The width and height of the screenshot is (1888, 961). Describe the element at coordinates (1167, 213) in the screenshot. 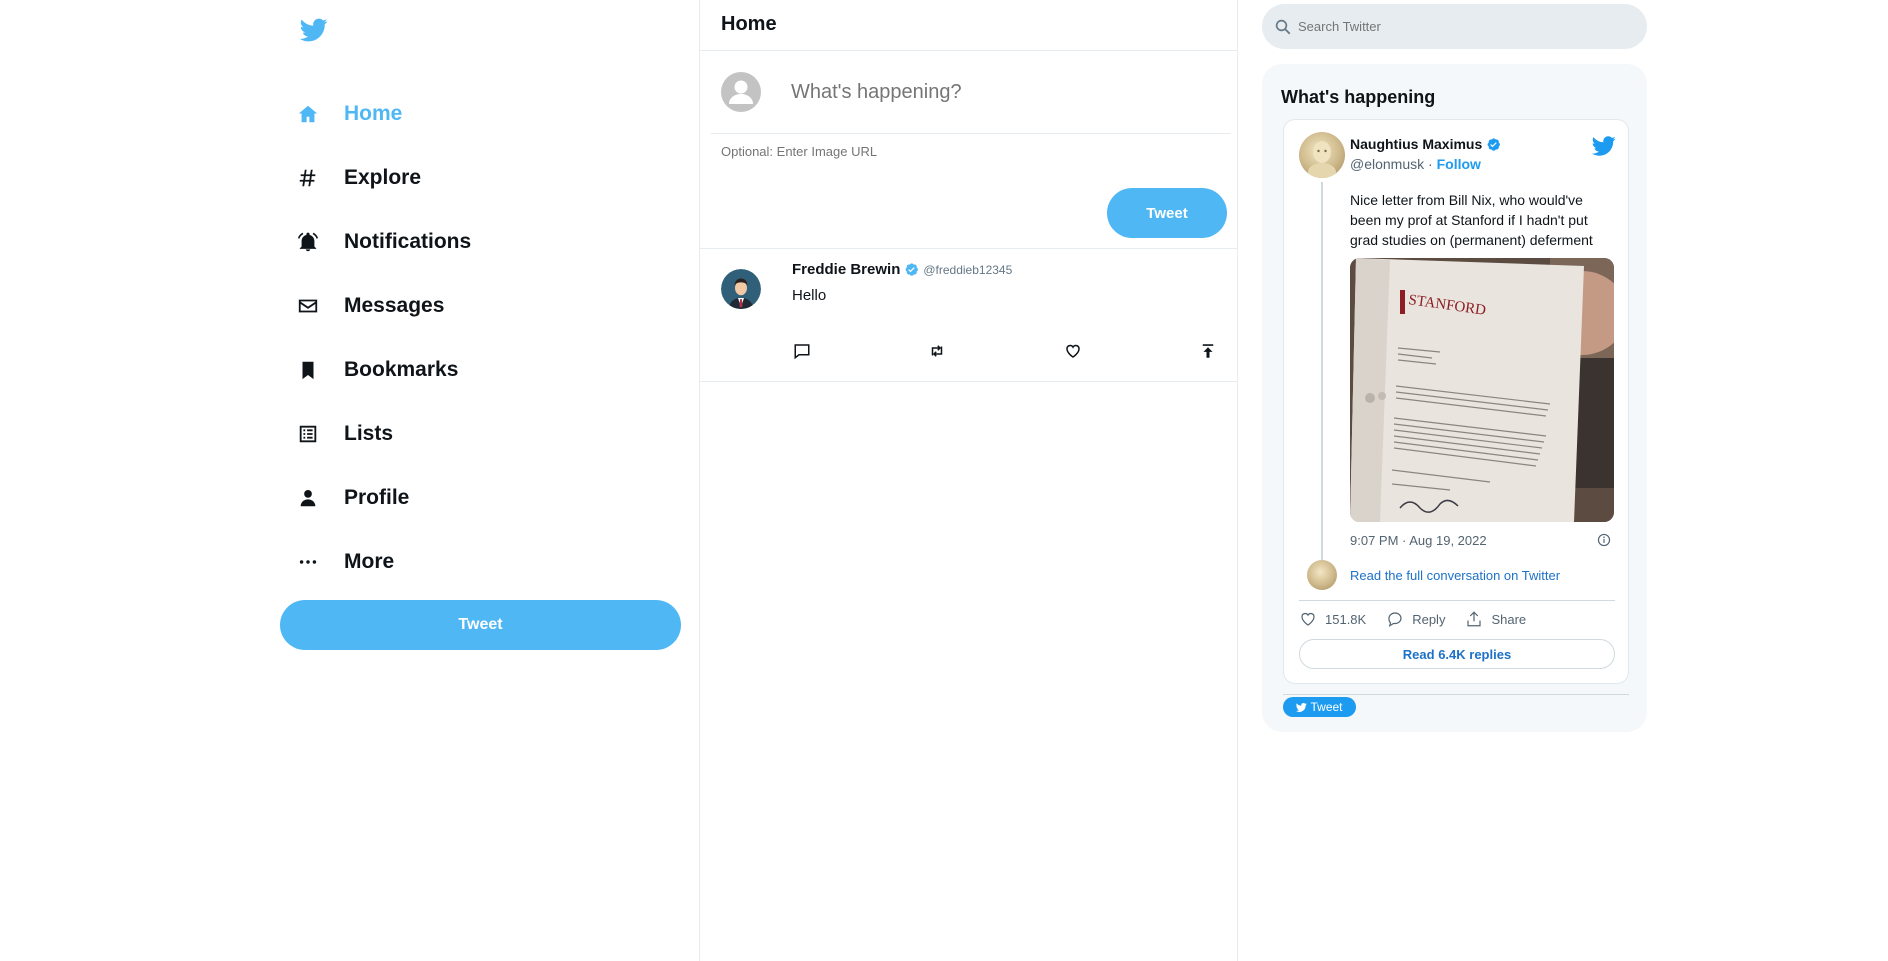

I see `compose-tweet-button: Tweet` at that location.